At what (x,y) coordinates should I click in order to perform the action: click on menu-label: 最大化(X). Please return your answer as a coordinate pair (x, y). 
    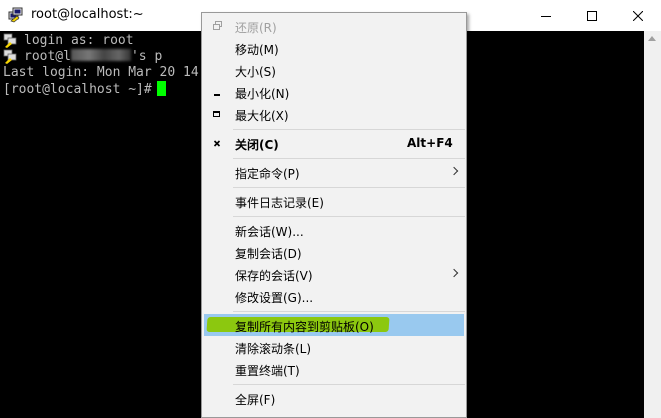
    Looking at the image, I should click on (262, 116).